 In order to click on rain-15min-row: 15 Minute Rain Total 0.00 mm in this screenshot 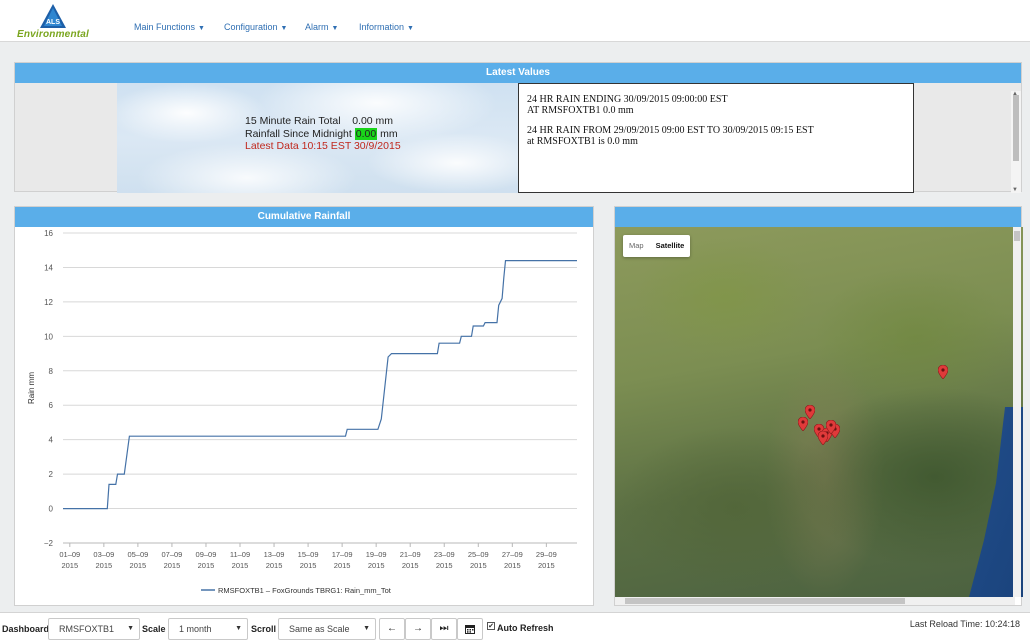, I will do `click(323, 121)`.